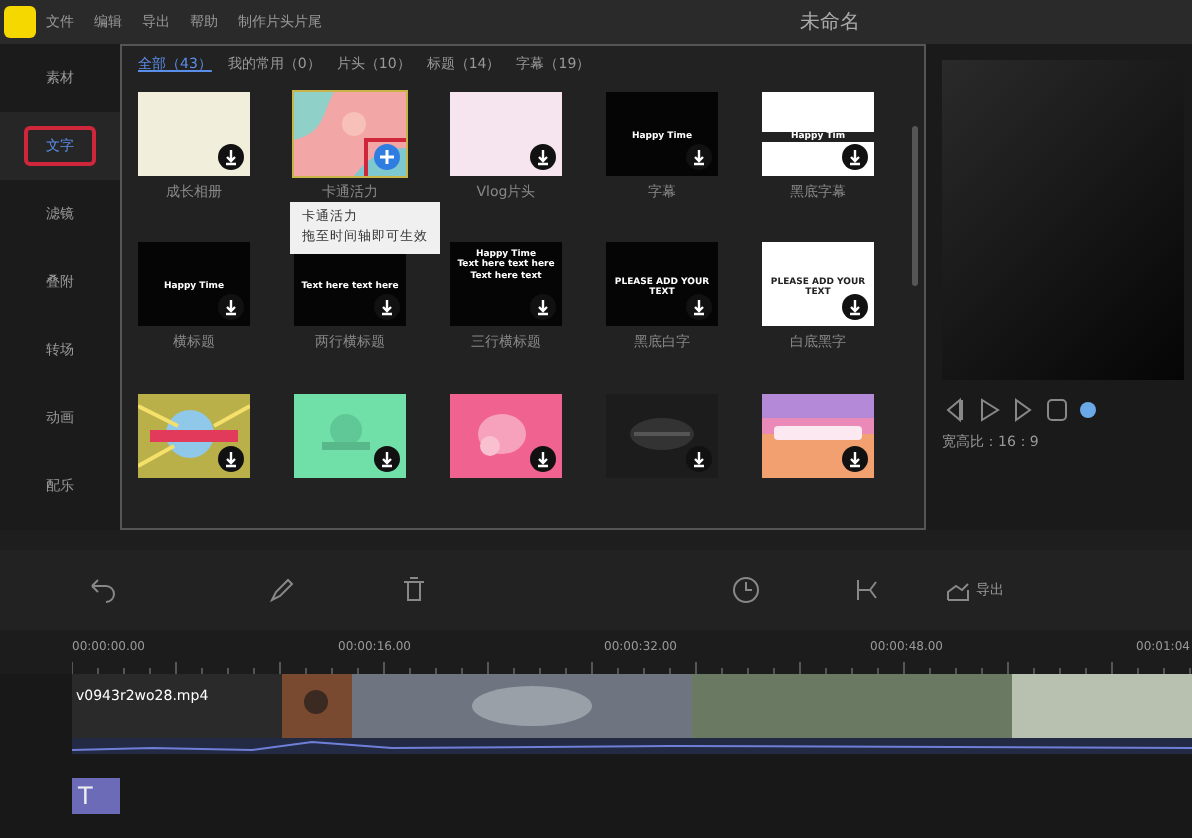  What do you see at coordinates (414, 590) in the screenshot?
I see `trash-icon` at bounding box center [414, 590].